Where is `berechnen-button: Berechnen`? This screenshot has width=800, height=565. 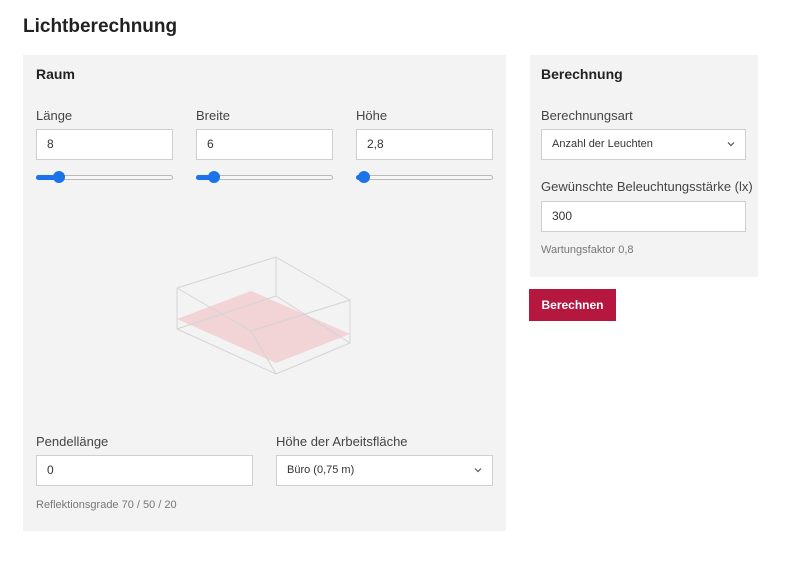 berechnen-button: Berechnen is located at coordinates (572, 305).